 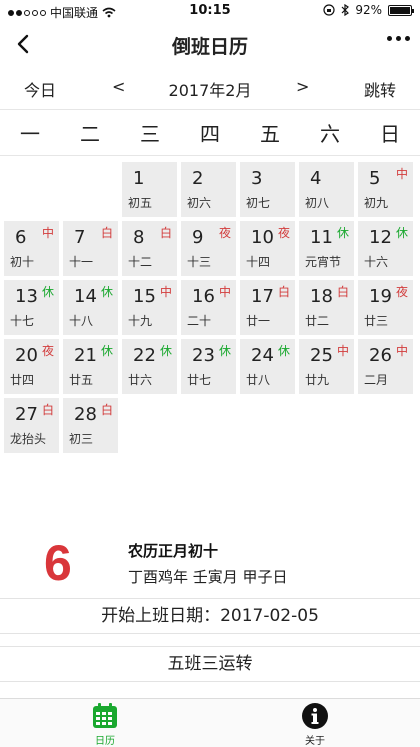 What do you see at coordinates (267, 307) in the screenshot?
I see `calendar-day-cell: 17 廿一 白` at bounding box center [267, 307].